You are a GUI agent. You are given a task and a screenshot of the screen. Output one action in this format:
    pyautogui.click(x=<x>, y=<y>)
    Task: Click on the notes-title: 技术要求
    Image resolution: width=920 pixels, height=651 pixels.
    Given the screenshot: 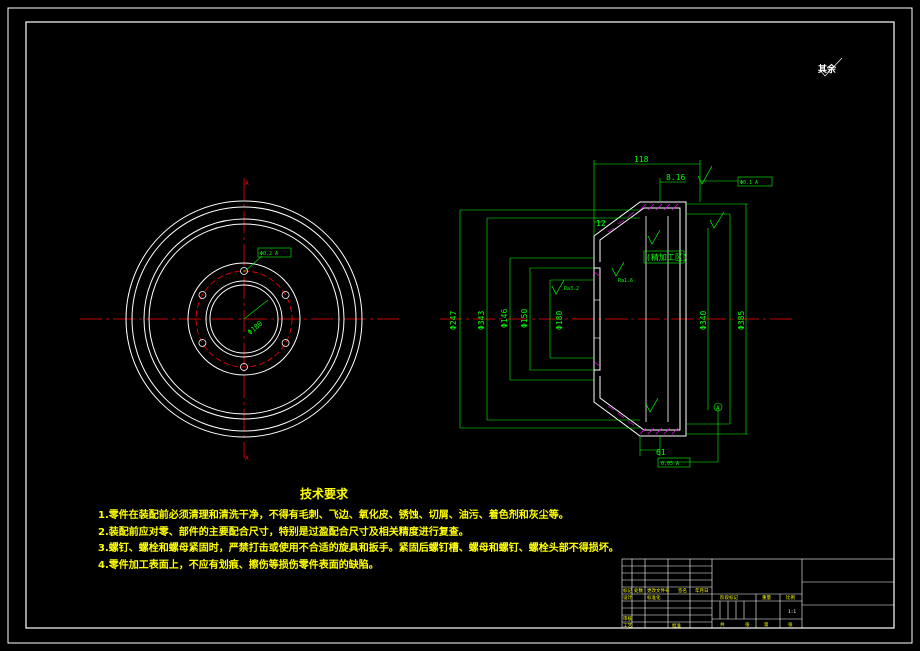 What is the action you would take?
    pyautogui.click(x=324, y=494)
    